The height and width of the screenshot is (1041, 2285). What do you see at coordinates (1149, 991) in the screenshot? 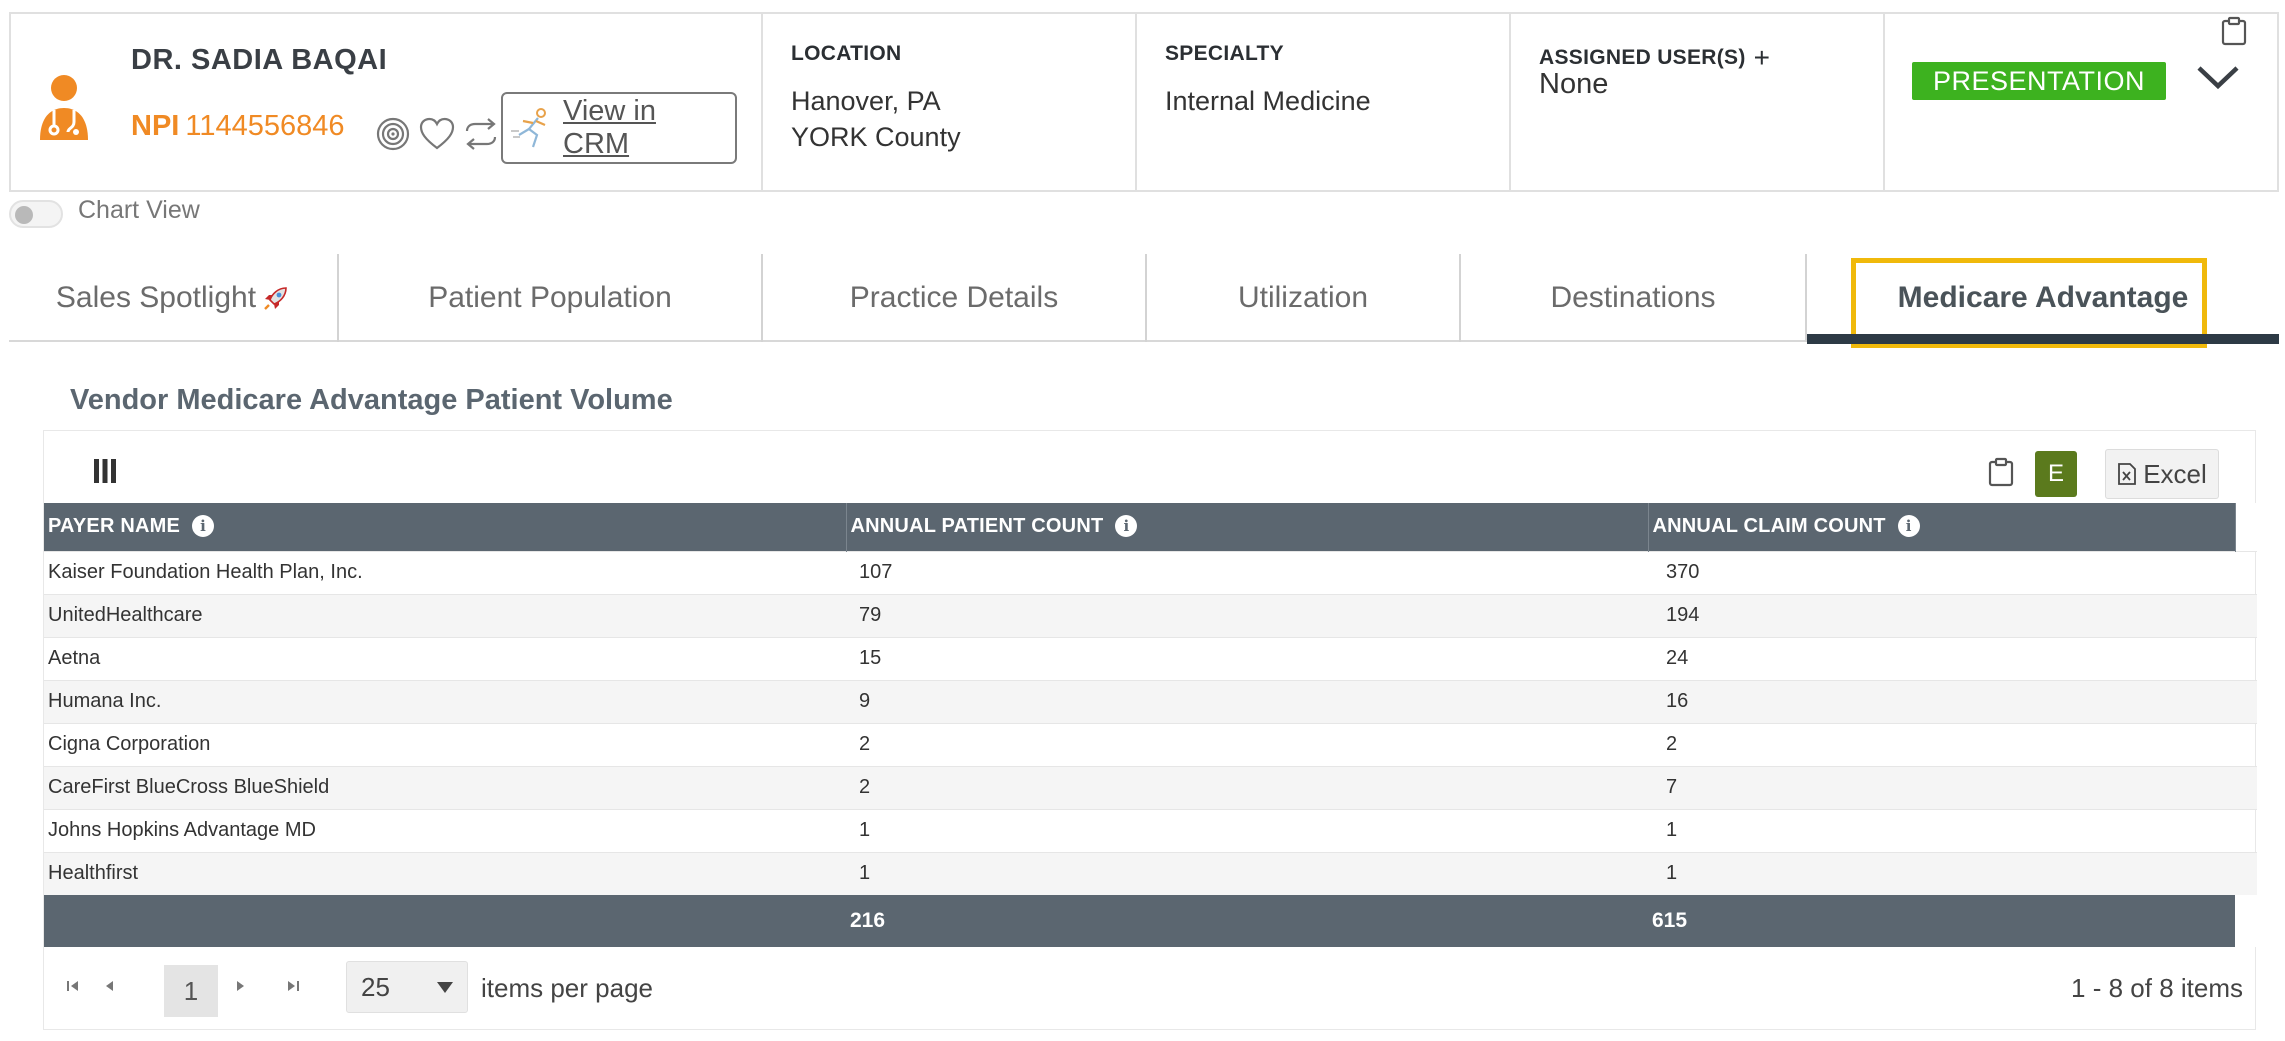
I see `pagination: 1 25 items per page 1 - 8 of 8 items` at bounding box center [1149, 991].